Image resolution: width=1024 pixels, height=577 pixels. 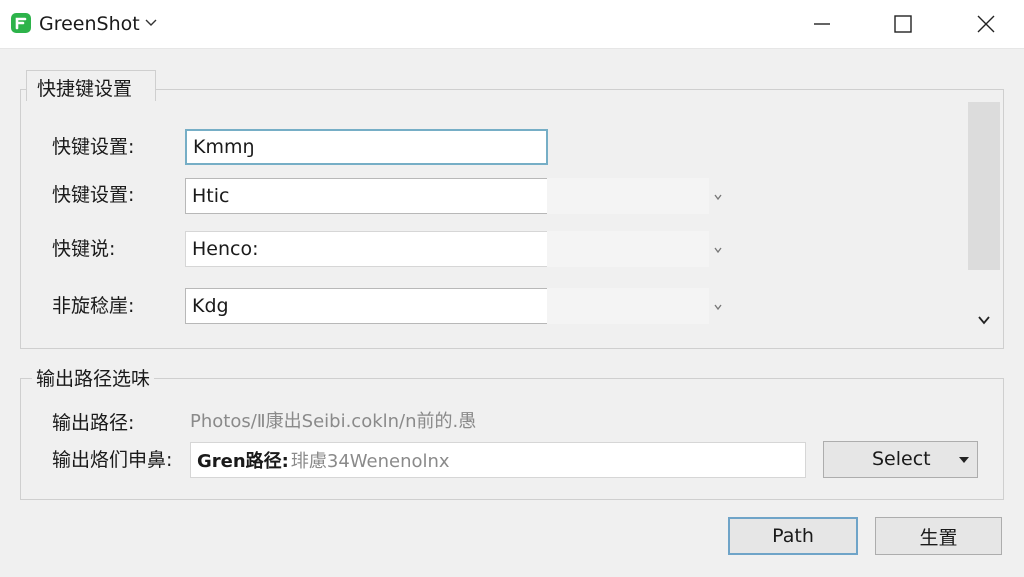 What do you see at coordinates (984, 186) in the screenshot?
I see `scrollbar-thumb` at bounding box center [984, 186].